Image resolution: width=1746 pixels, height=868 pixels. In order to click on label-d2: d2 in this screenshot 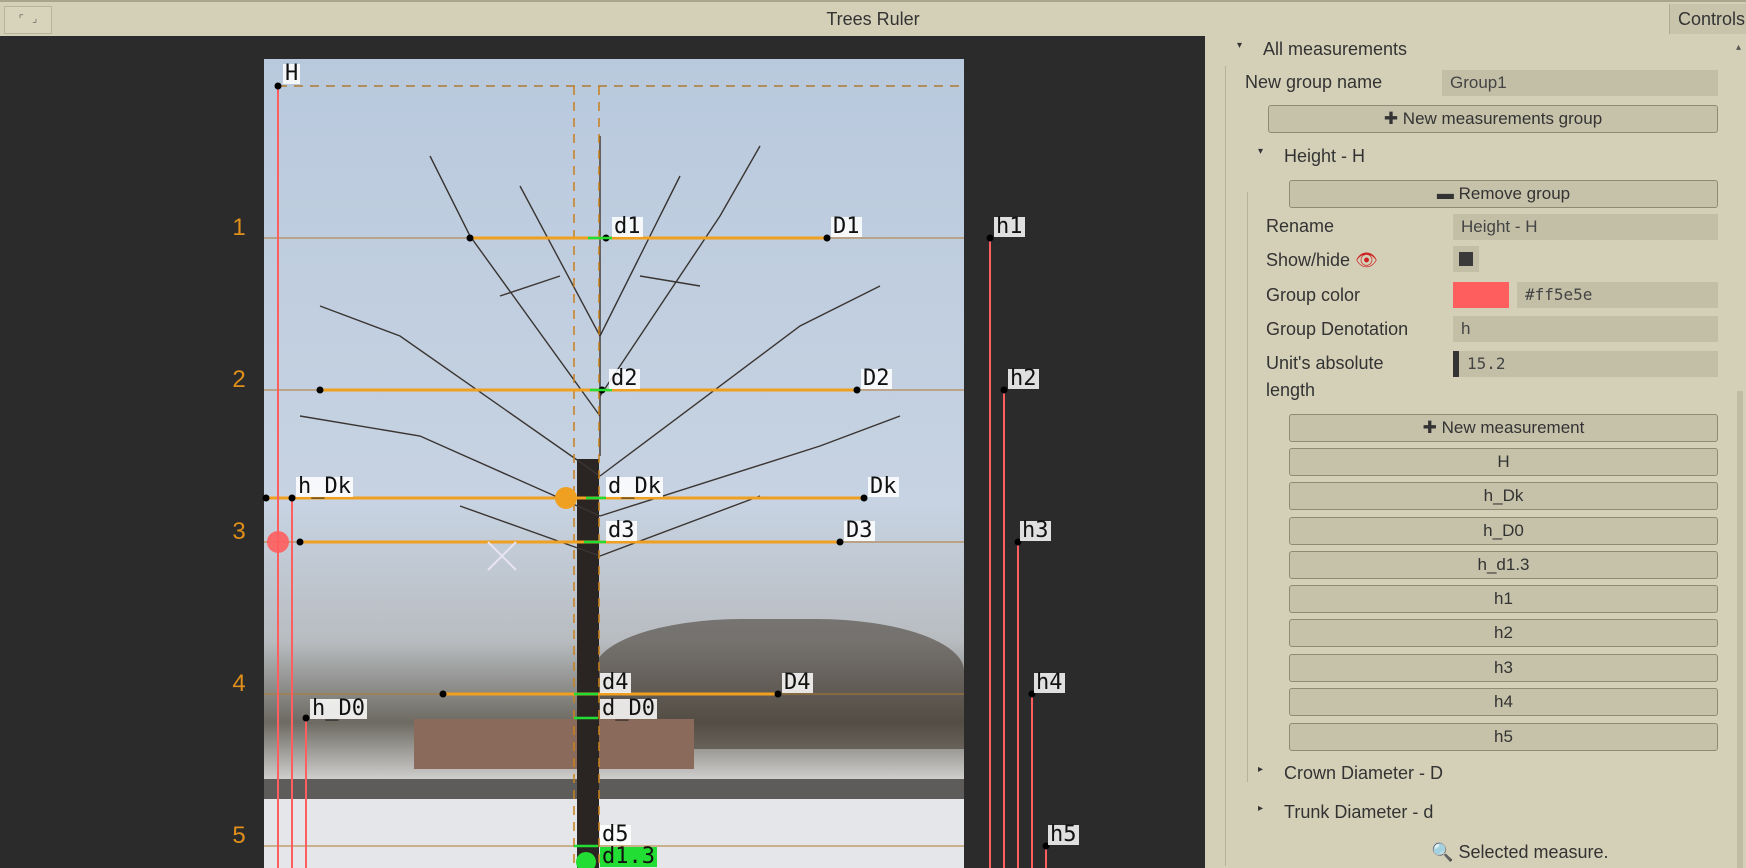, I will do `click(624, 378)`.